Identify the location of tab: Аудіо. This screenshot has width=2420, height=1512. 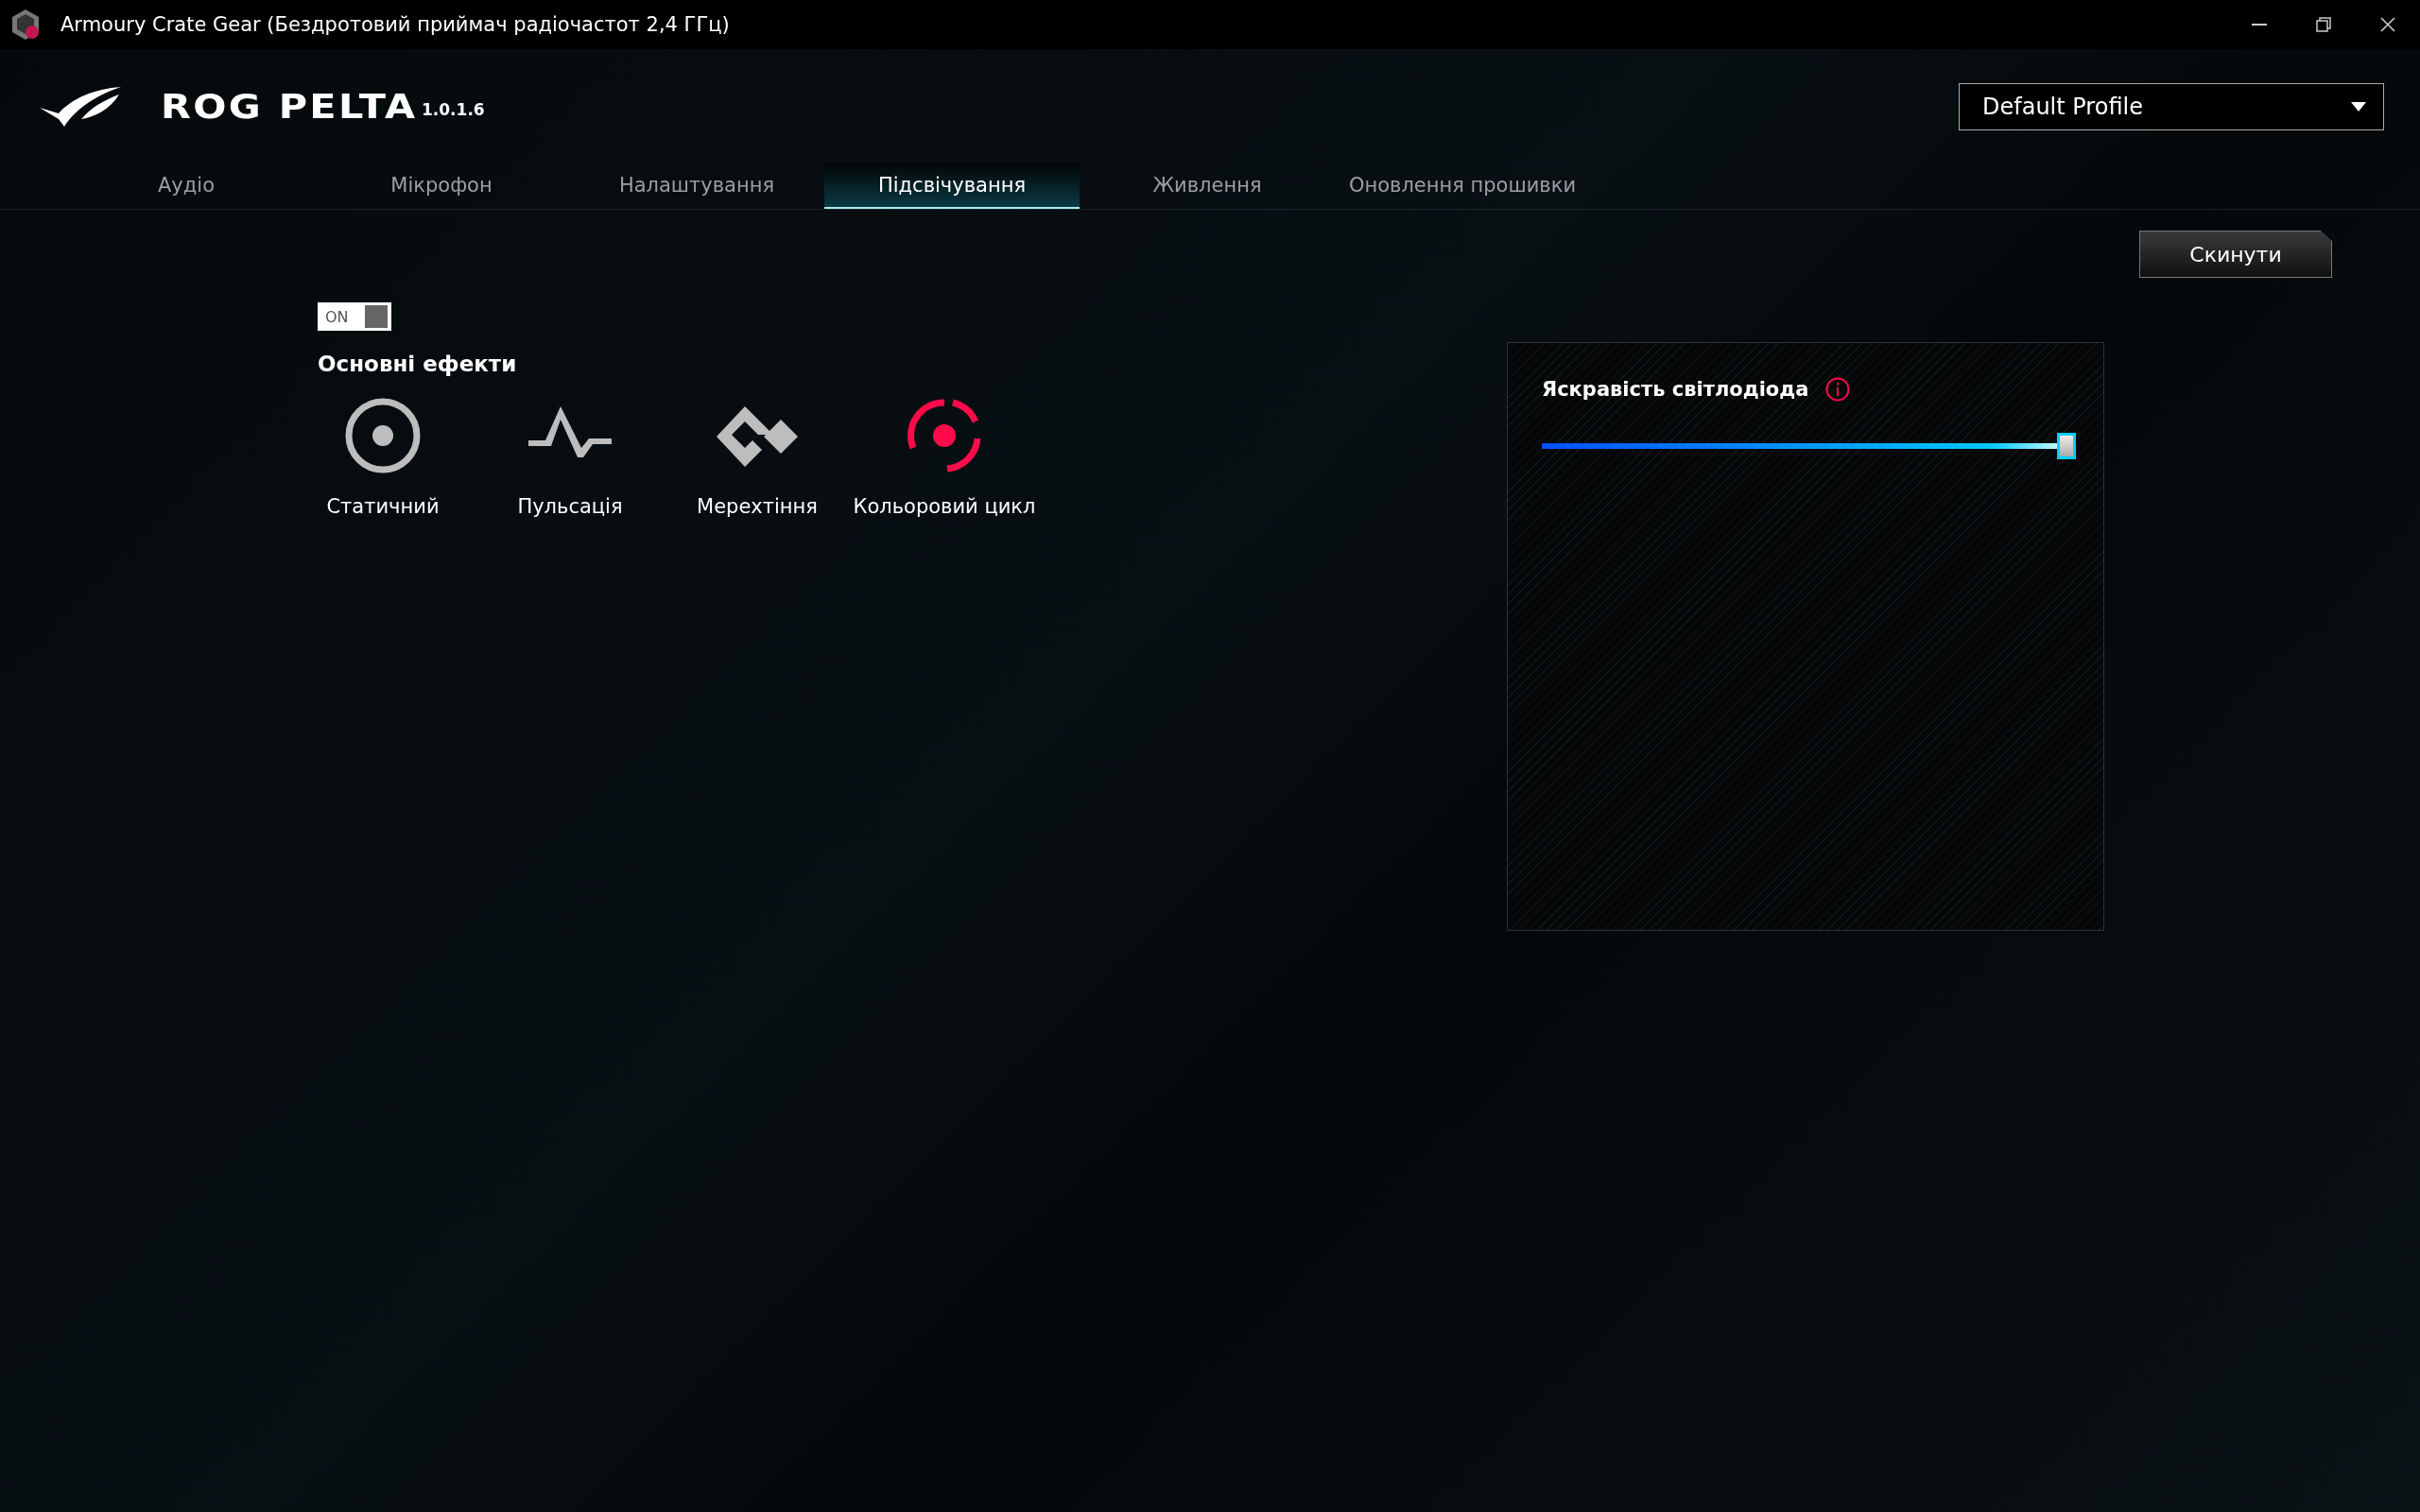
(186, 186).